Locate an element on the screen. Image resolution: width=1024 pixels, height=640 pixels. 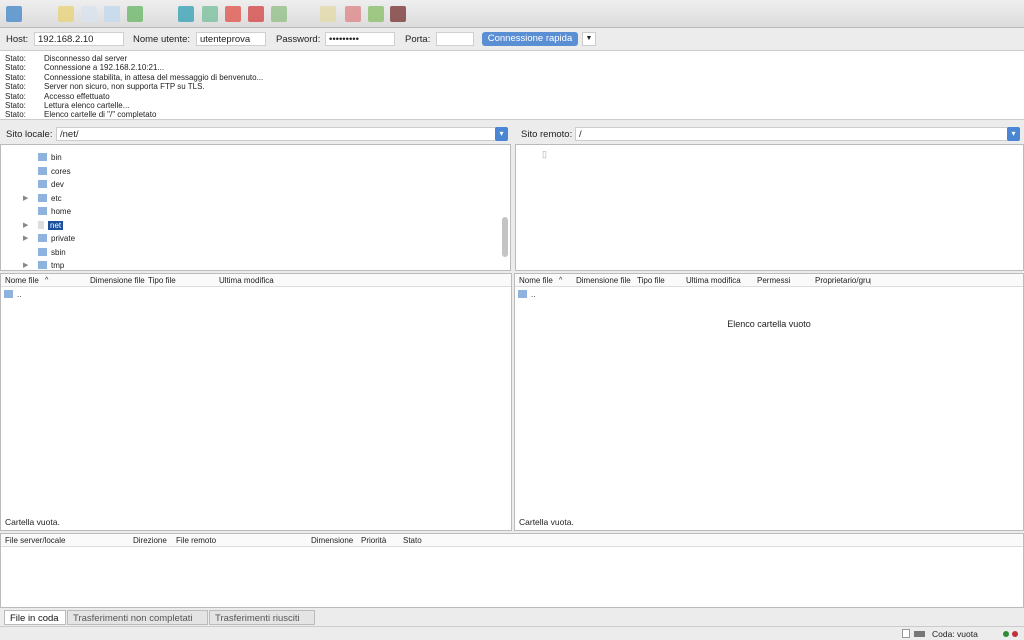
tree-item-label: dev is located at coordinates (57, 184).